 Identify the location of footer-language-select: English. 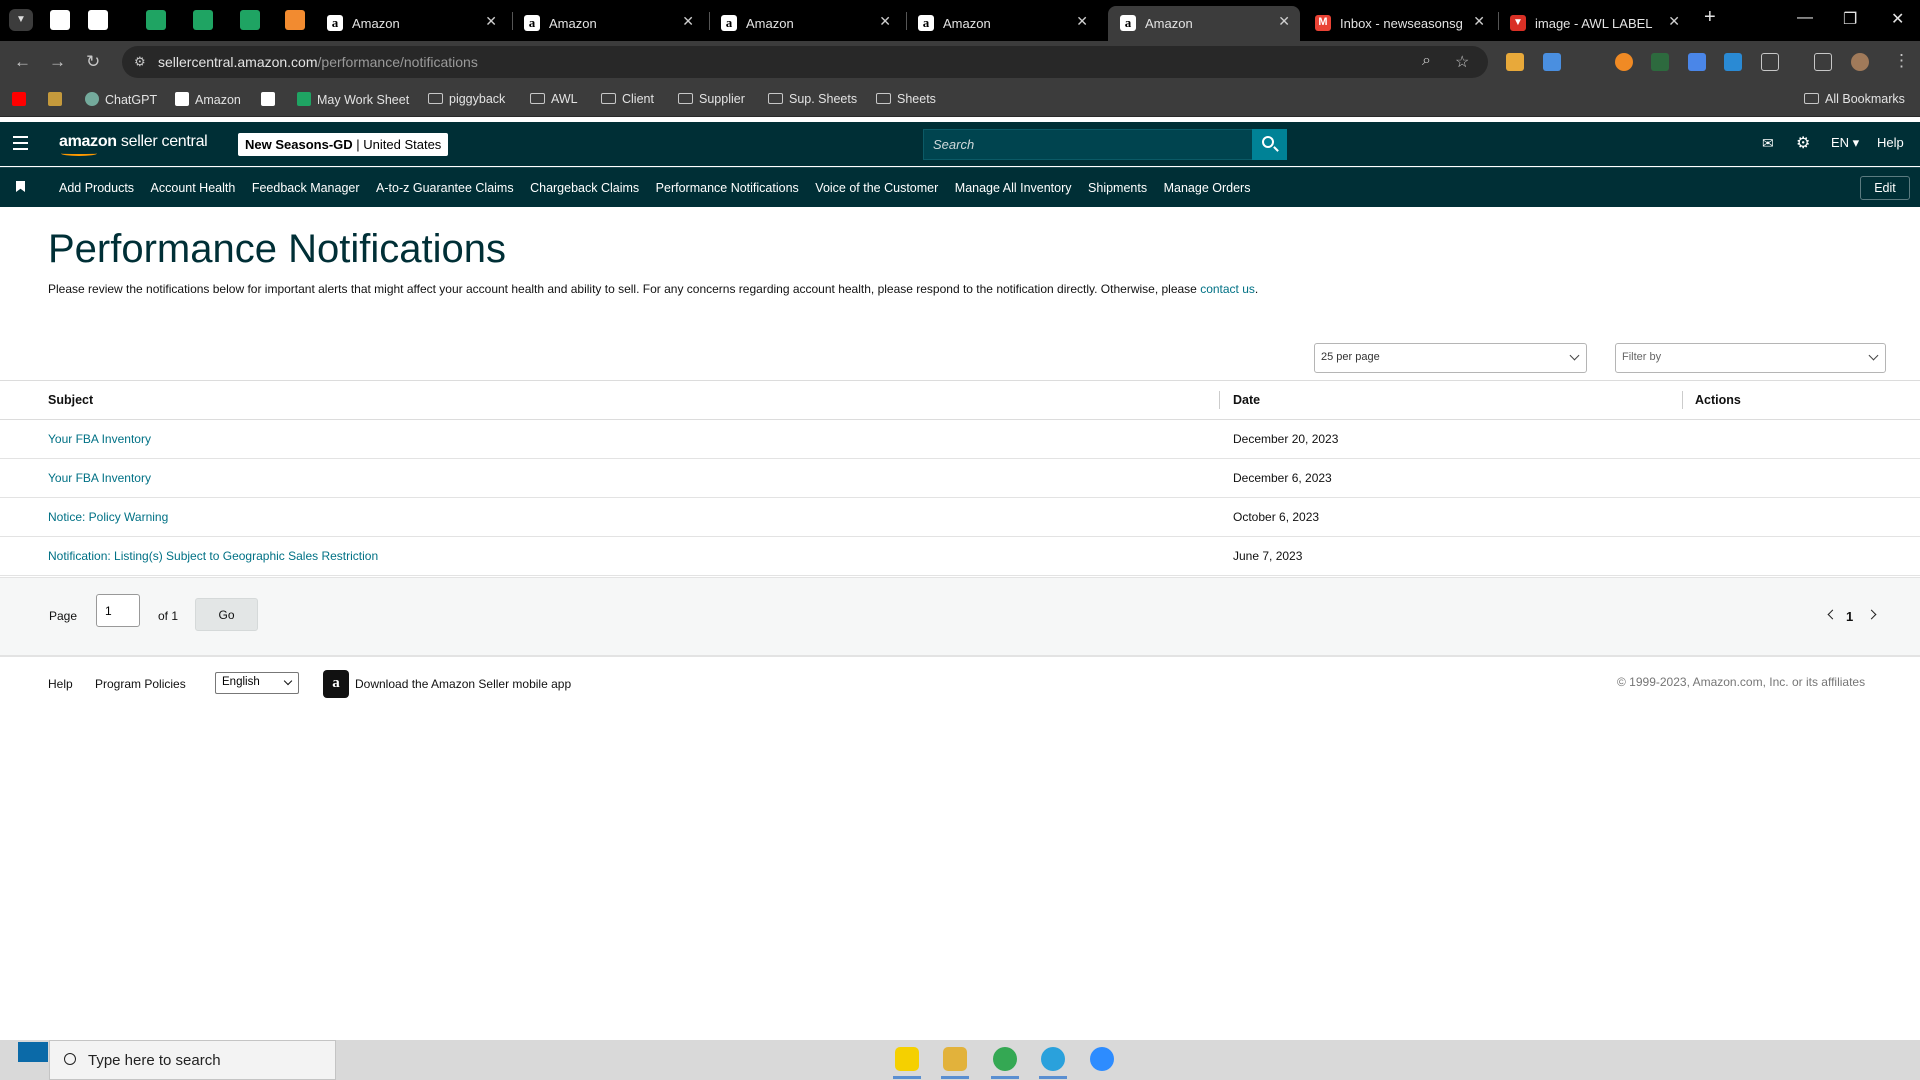
(257, 683).